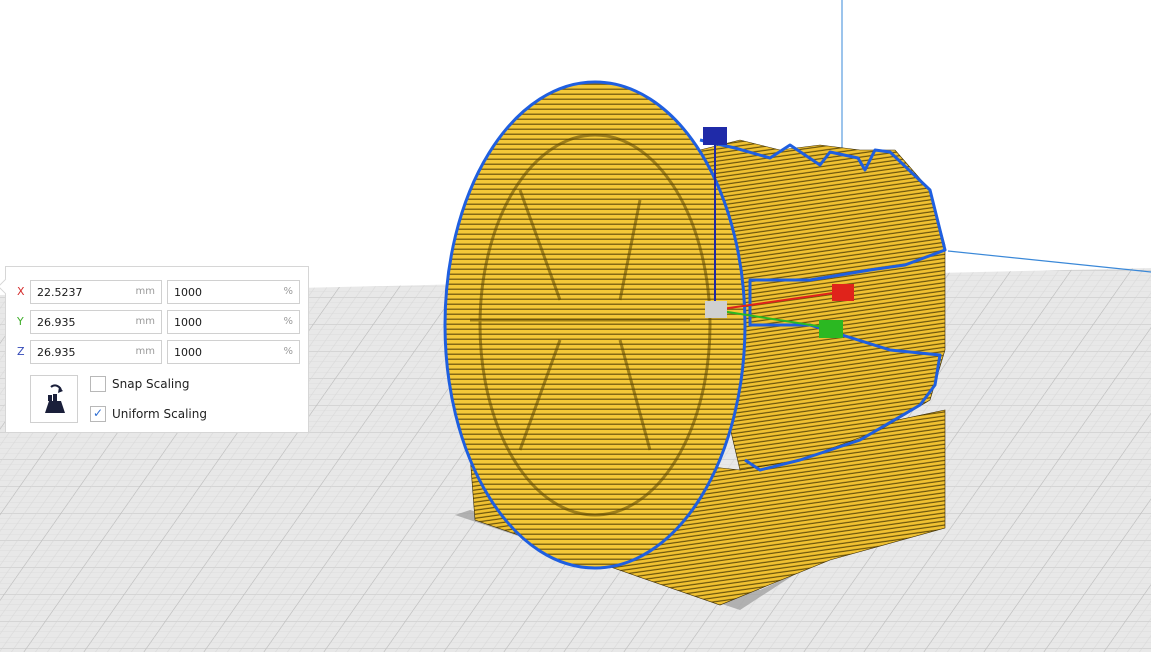  Describe the element at coordinates (151, 384) in the screenshot. I see `snap-scaling-label: Snap Scaling` at that location.